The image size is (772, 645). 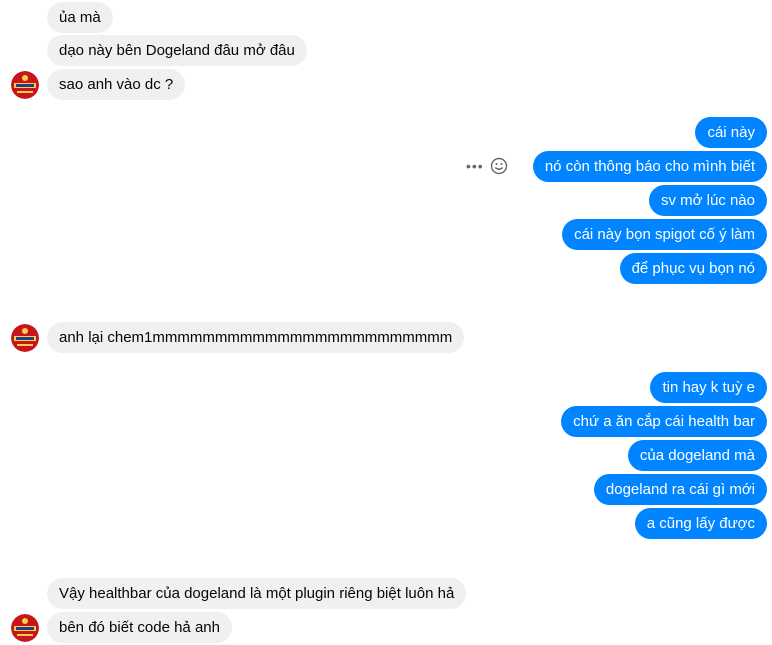 What do you see at coordinates (693, 268) in the screenshot?
I see `message-bubble-outgoing: để phục vụ bọn nó` at bounding box center [693, 268].